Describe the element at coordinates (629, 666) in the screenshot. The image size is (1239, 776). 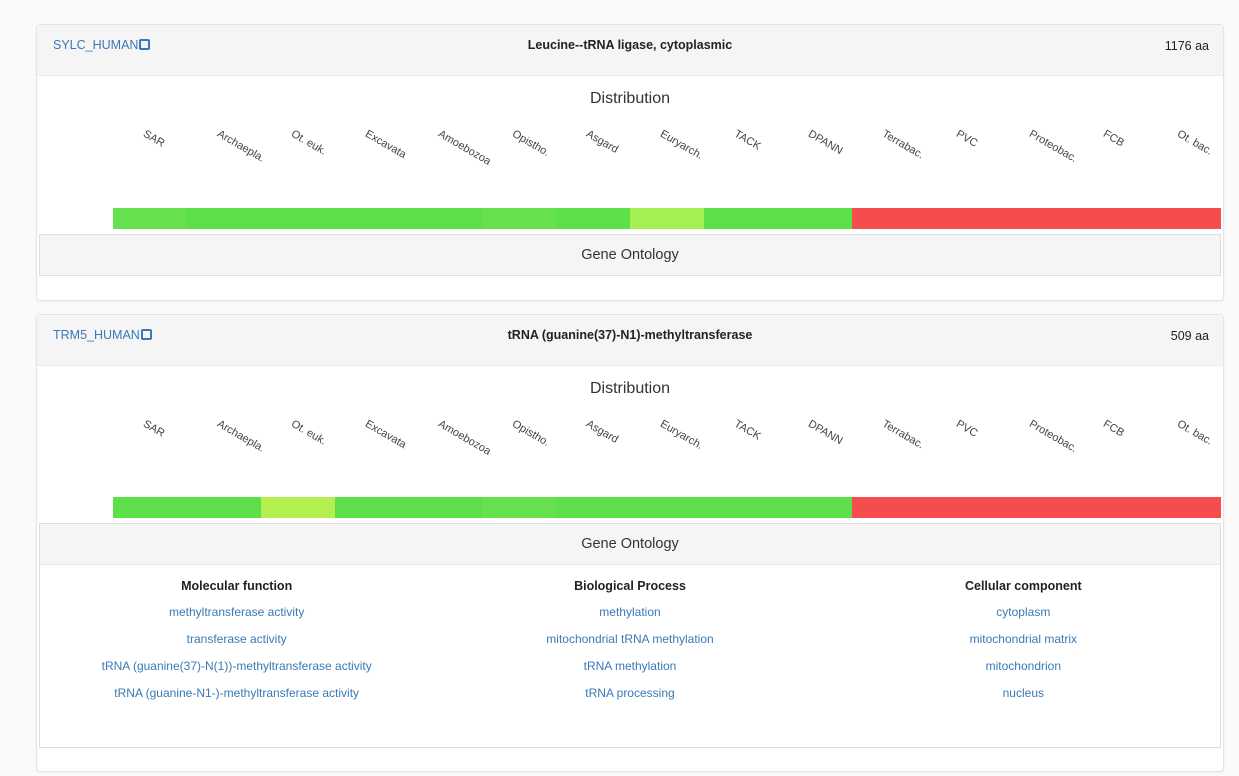
I see `go-term-link: tRNA methylation` at that location.